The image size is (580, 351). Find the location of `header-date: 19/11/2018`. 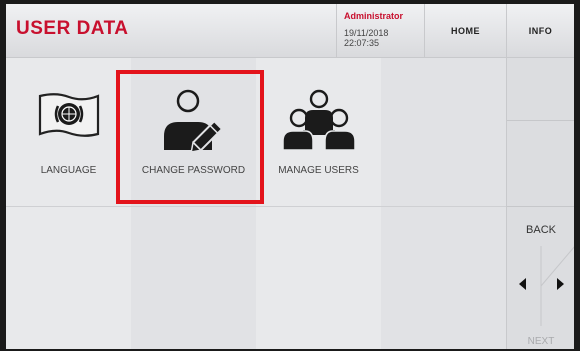

header-date: 19/11/2018 is located at coordinates (366, 33).